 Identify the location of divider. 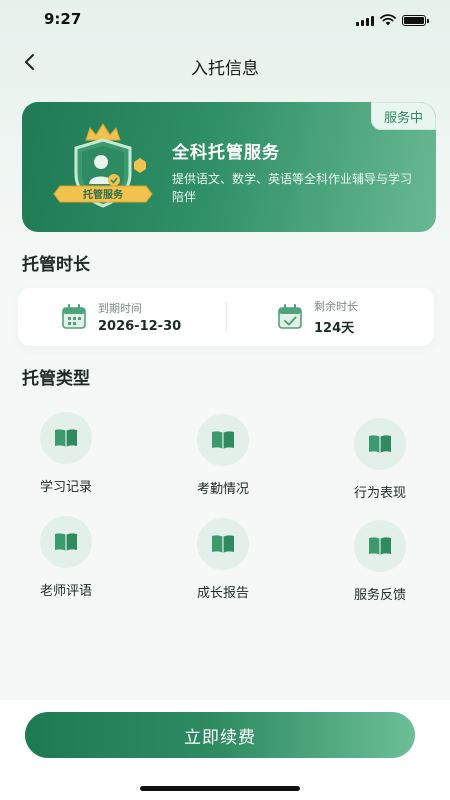
(226, 317).